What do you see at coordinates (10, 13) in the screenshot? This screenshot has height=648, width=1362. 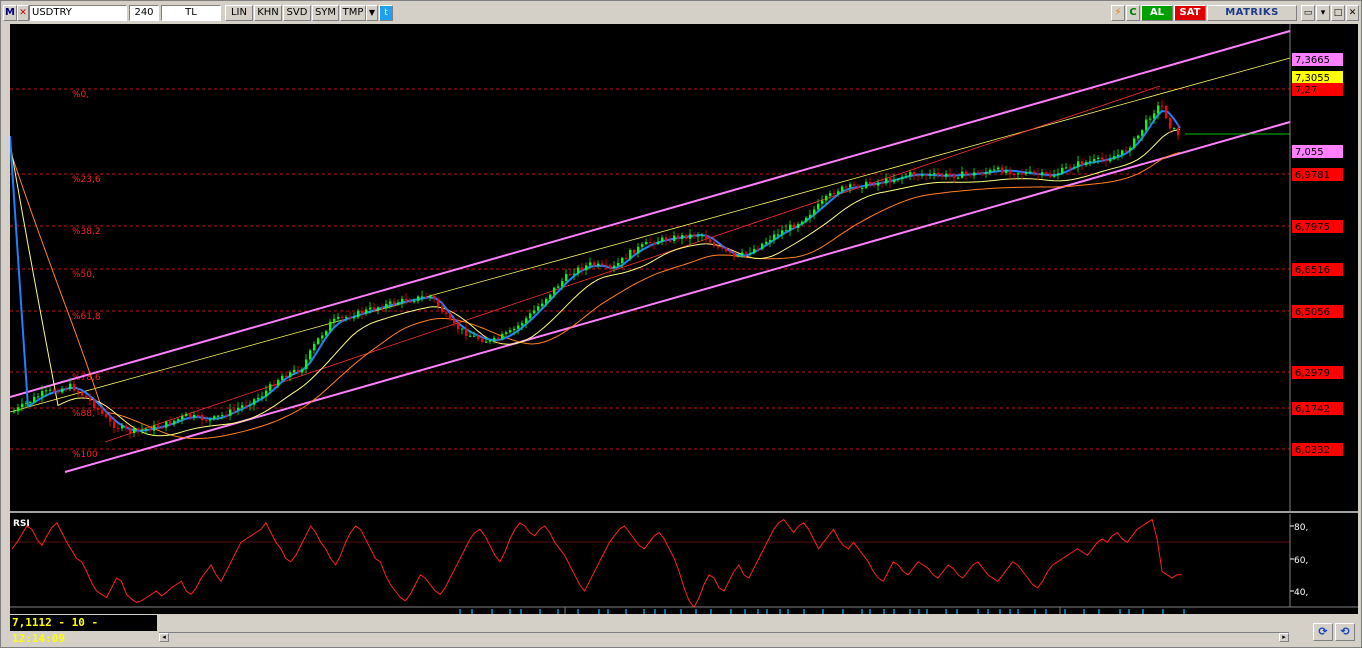 I see `app-logo: M` at bounding box center [10, 13].